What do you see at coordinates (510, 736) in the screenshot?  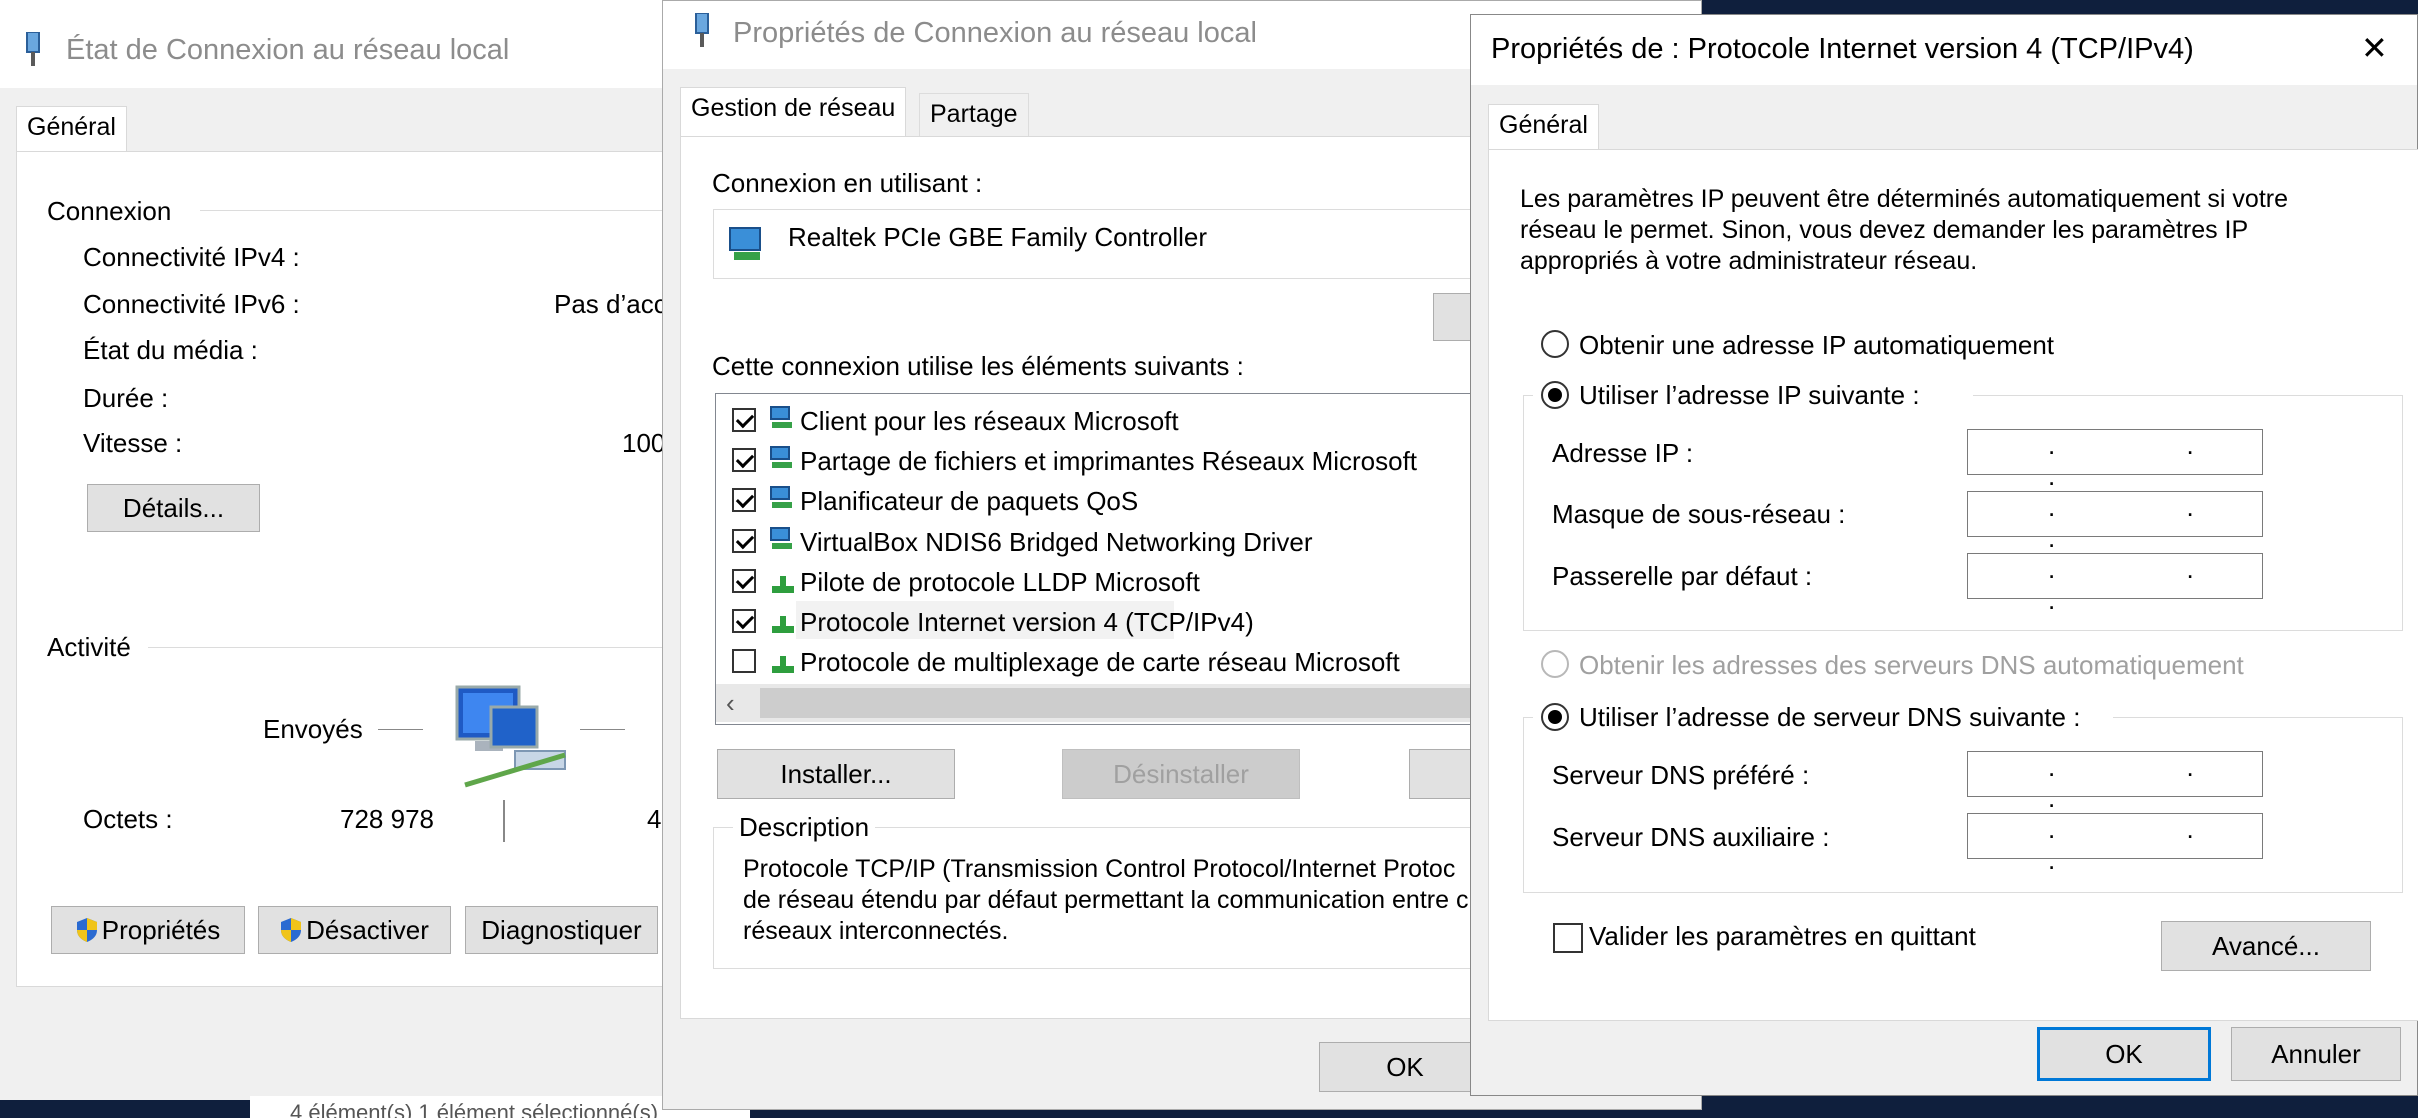 I see `network-computers-icon` at bounding box center [510, 736].